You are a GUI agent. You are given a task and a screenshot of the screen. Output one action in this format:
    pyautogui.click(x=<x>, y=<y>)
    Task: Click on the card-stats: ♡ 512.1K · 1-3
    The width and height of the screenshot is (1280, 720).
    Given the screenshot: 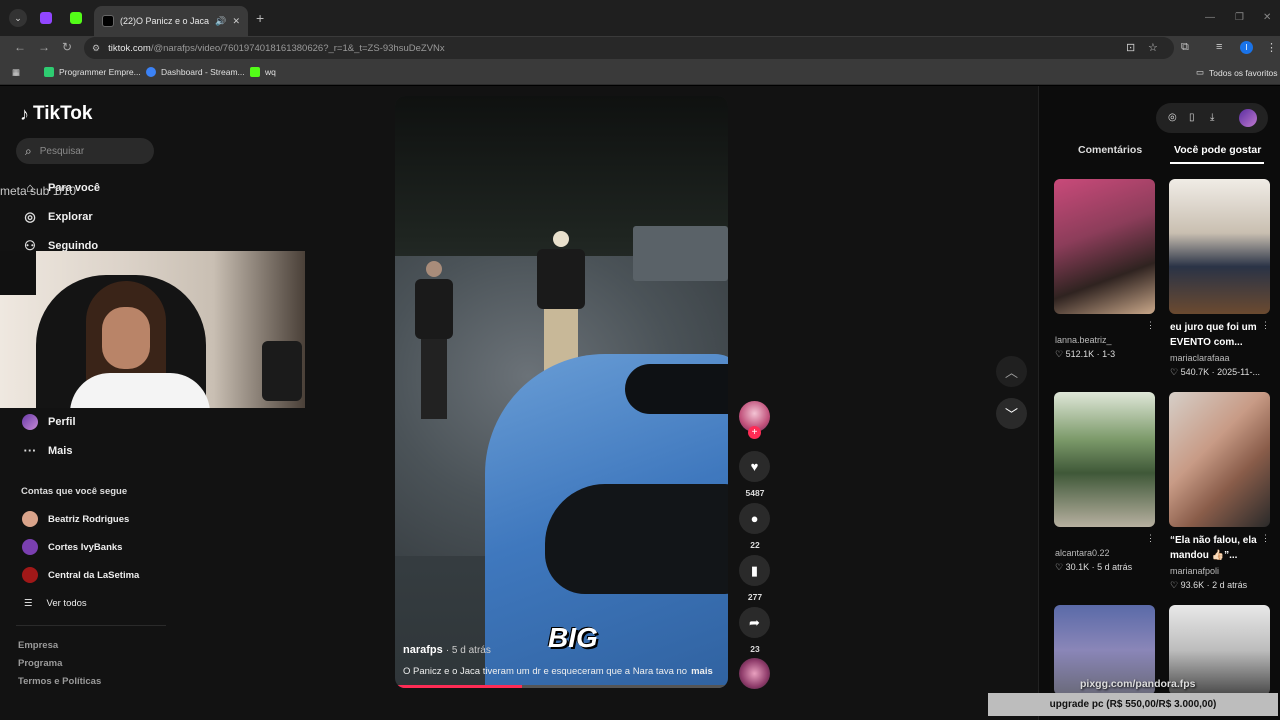 What is the action you would take?
    pyautogui.click(x=1085, y=354)
    